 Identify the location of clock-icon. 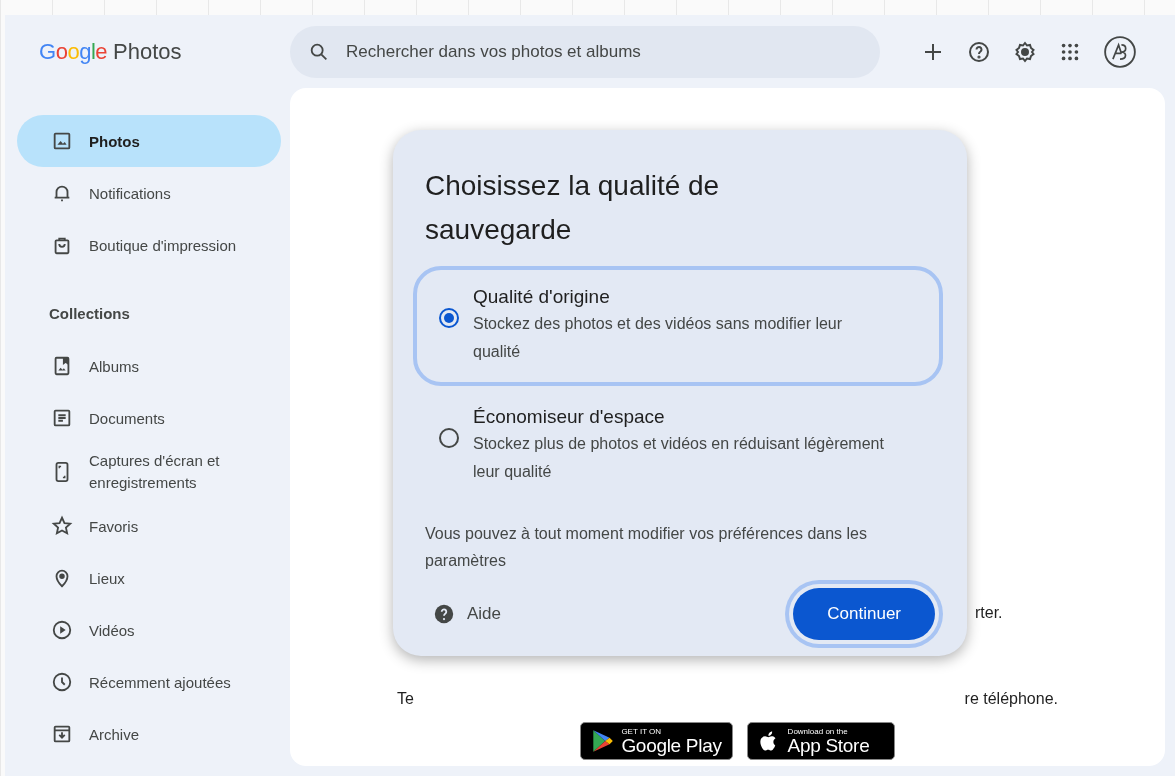
(62, 682).